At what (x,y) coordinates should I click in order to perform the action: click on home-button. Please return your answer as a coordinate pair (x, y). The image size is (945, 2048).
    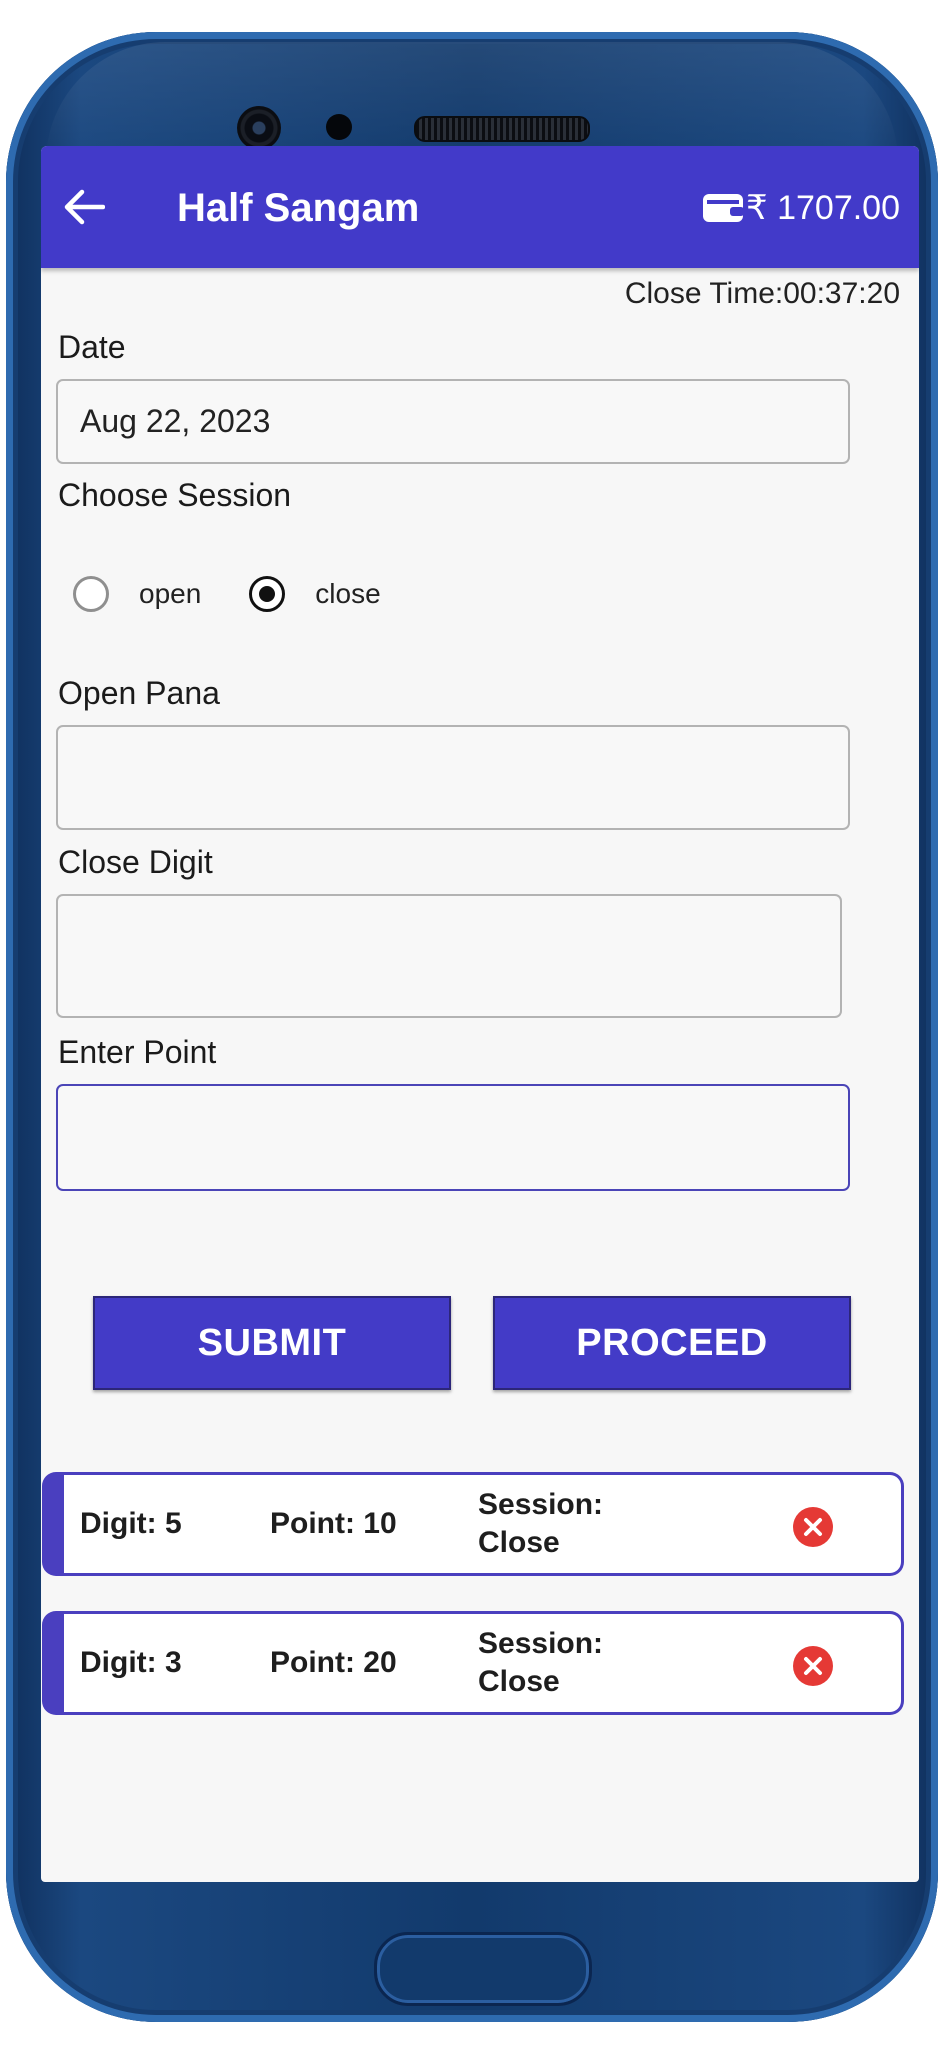
    Looking at the image, I should click on (483, 1969).